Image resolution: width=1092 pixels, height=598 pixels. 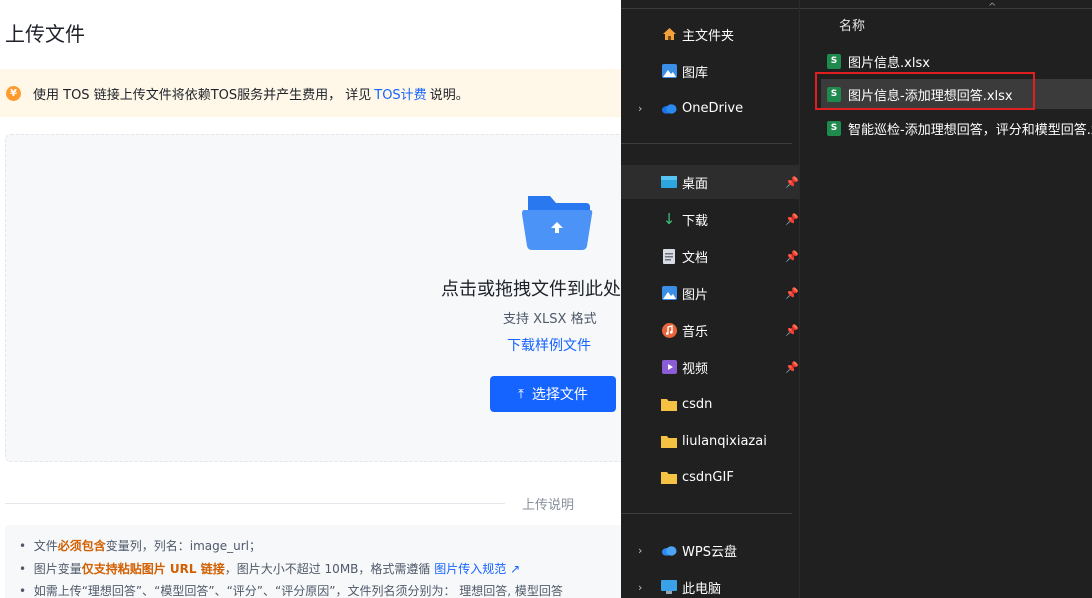 I want to click on image-spec-link: 图片传入规范, so click(x=470, y=569).